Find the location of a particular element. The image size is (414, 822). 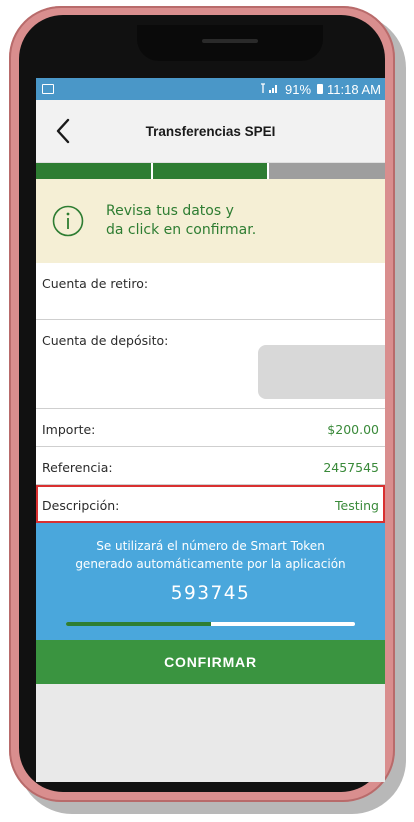

back-button is located at coordinates (63, 131).